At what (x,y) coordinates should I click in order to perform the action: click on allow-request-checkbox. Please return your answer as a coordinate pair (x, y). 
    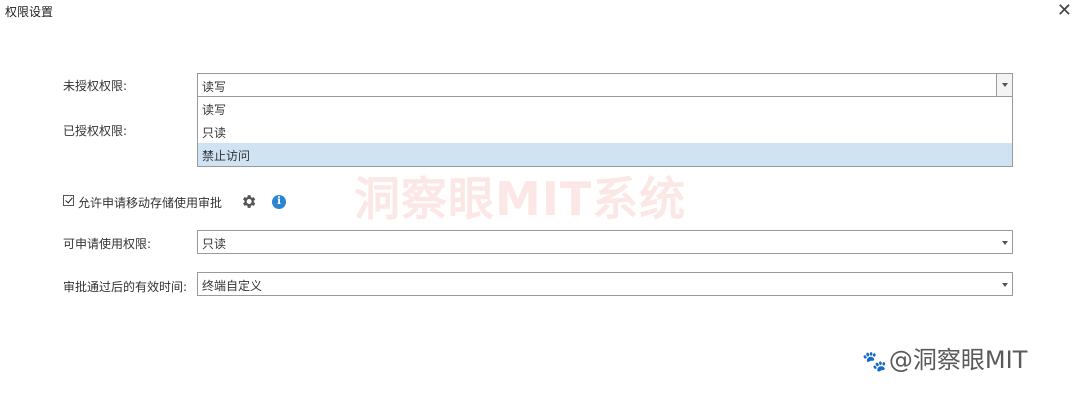
    Looking at the image, I should click on (68, 200).